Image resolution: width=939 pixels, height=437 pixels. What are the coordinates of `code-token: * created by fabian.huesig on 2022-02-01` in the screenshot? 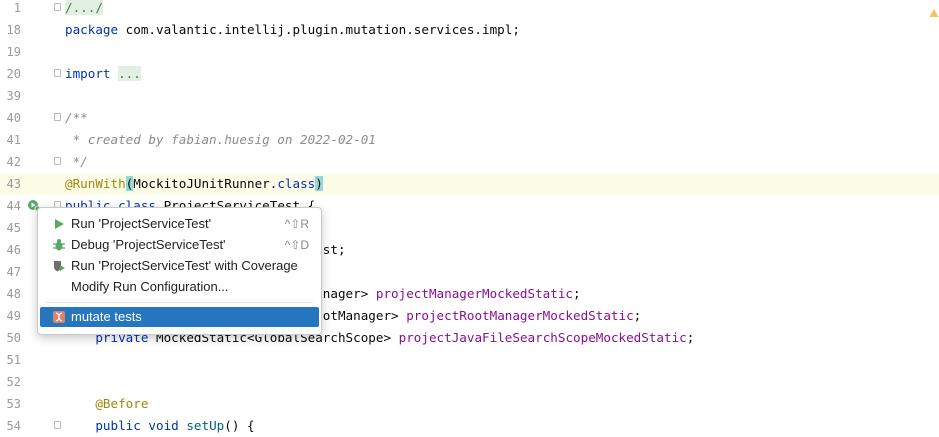 It's located at (220, 139).